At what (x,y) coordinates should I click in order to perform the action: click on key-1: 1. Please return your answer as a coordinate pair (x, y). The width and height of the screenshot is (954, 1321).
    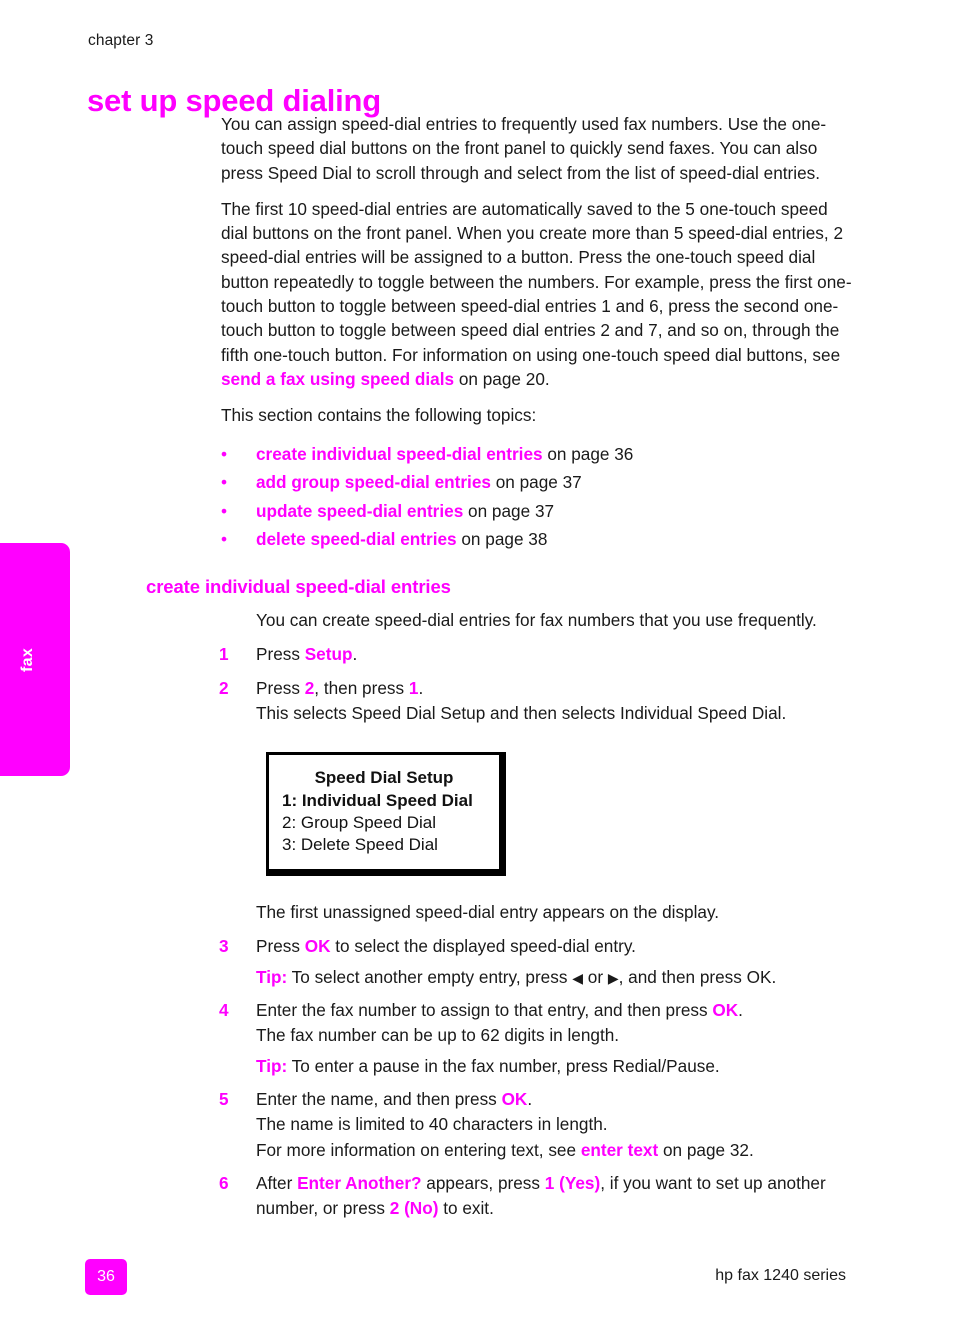
    Looking at the image, I should click on (413, 687).